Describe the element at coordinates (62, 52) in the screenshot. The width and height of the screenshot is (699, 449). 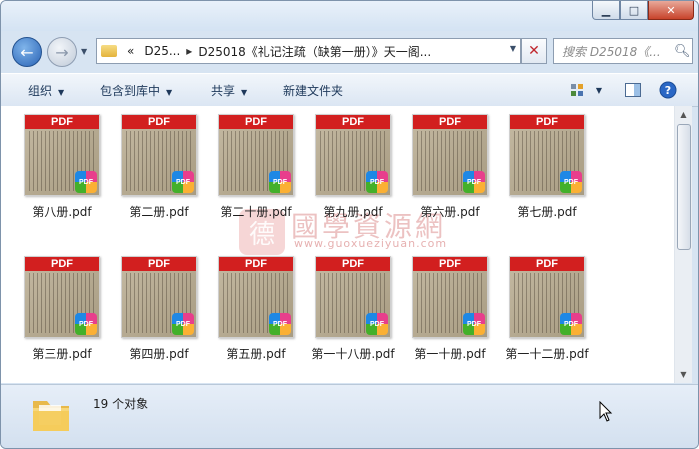
I see `forward-button: →` at that location.